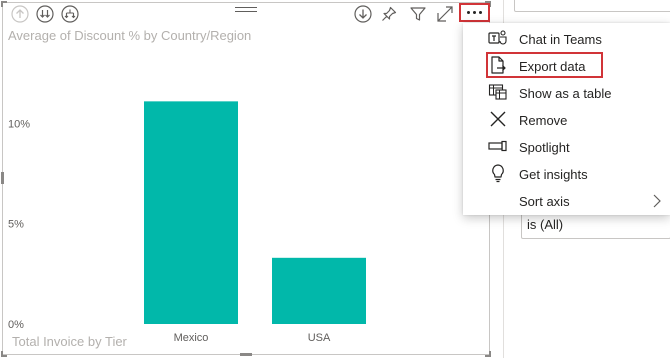 Image resolution: width=670 pixels, height=358 pixels. Describe the element at coordinates (498, 92) in the screenshot. I see `show-table-icon` at that location.